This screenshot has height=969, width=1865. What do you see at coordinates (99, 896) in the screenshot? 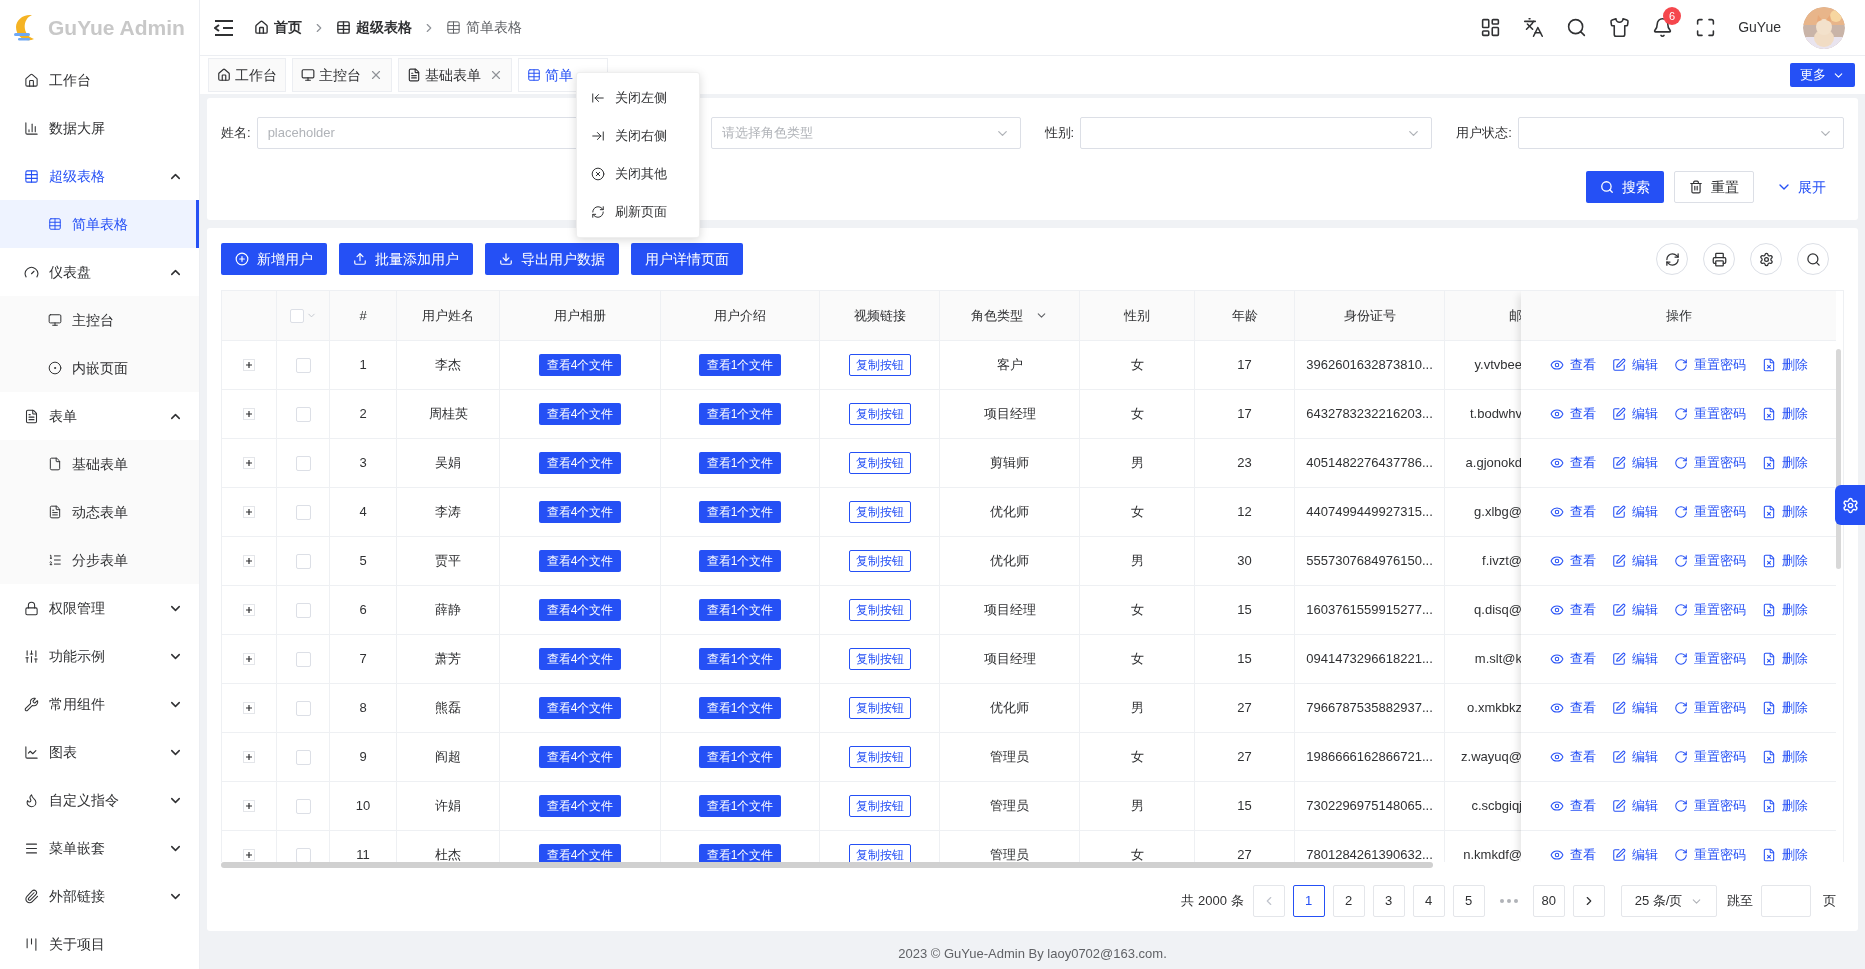
I see `sidebar-item: 外部链接` at bounding box center [99, 896].